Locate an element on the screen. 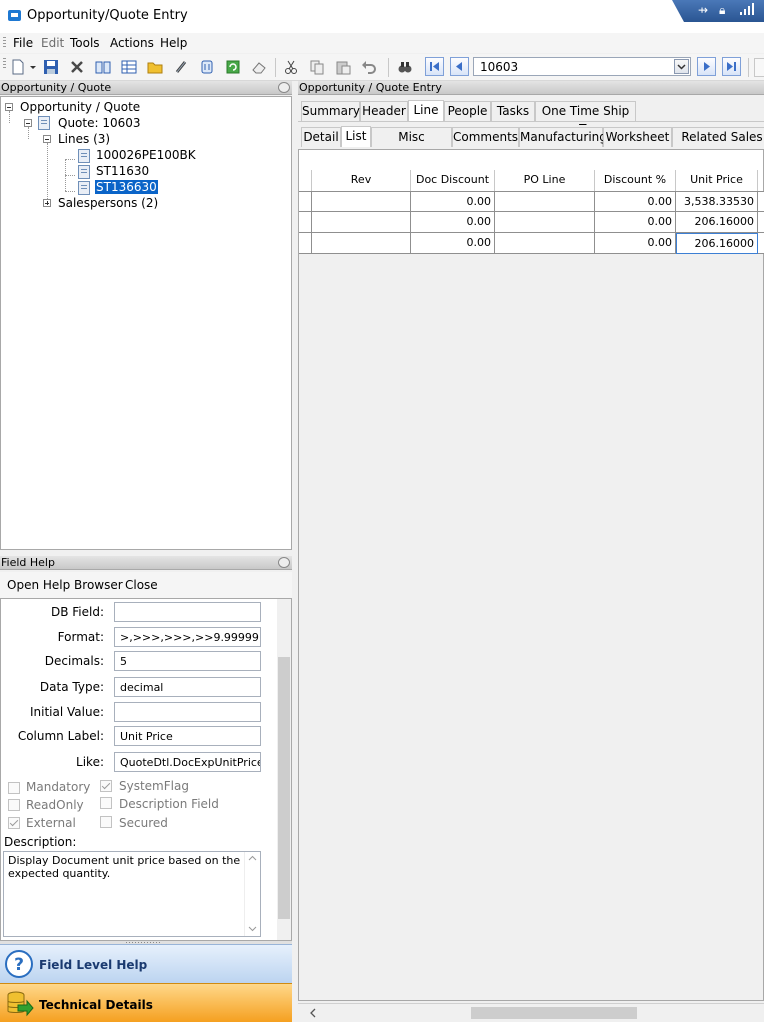 Image resolution: width=764 pixels, height=1022 pixels. menu-help: Help is located at coordinates (173, 43).